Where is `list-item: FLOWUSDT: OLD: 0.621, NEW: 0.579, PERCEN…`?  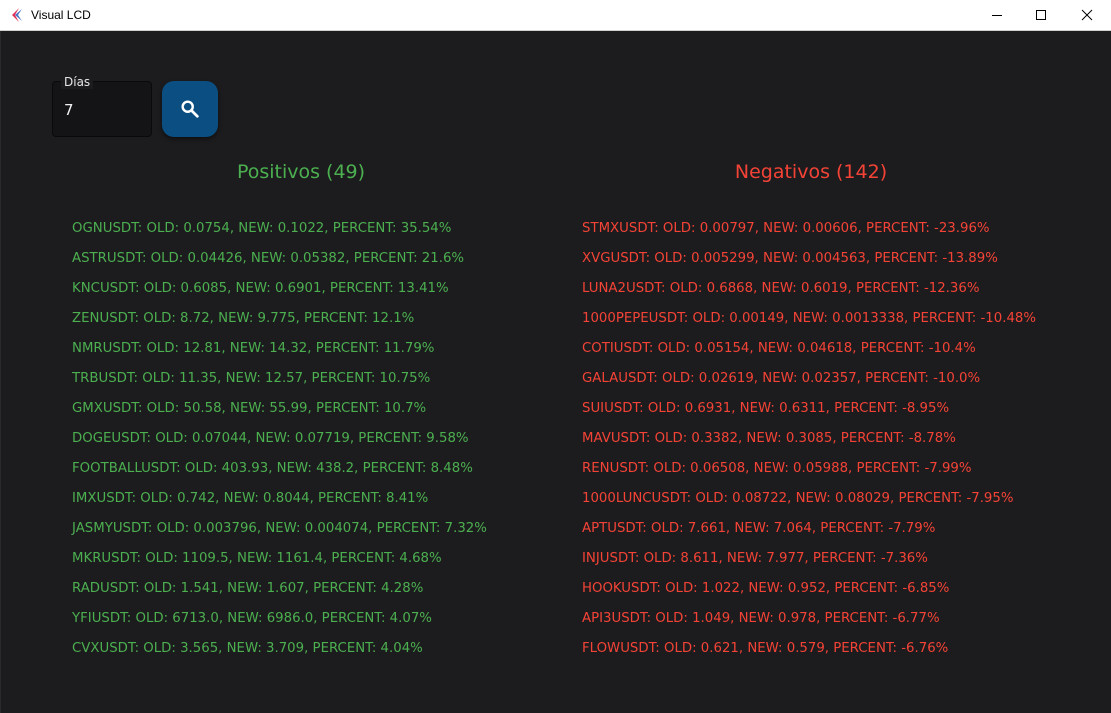 list-item: FLOWUSDT: OLD: 0.621, NEW: 0.579, PERCEN… is located at coordinates (765, 648).